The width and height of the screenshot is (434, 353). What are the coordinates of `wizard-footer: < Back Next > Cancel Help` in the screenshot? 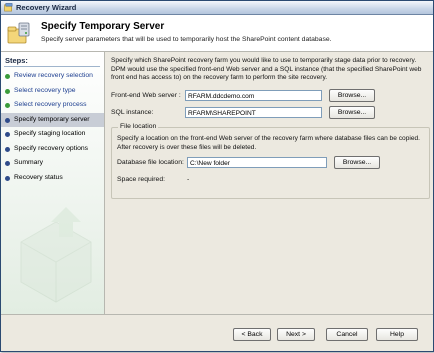 It's located at (217, 333).